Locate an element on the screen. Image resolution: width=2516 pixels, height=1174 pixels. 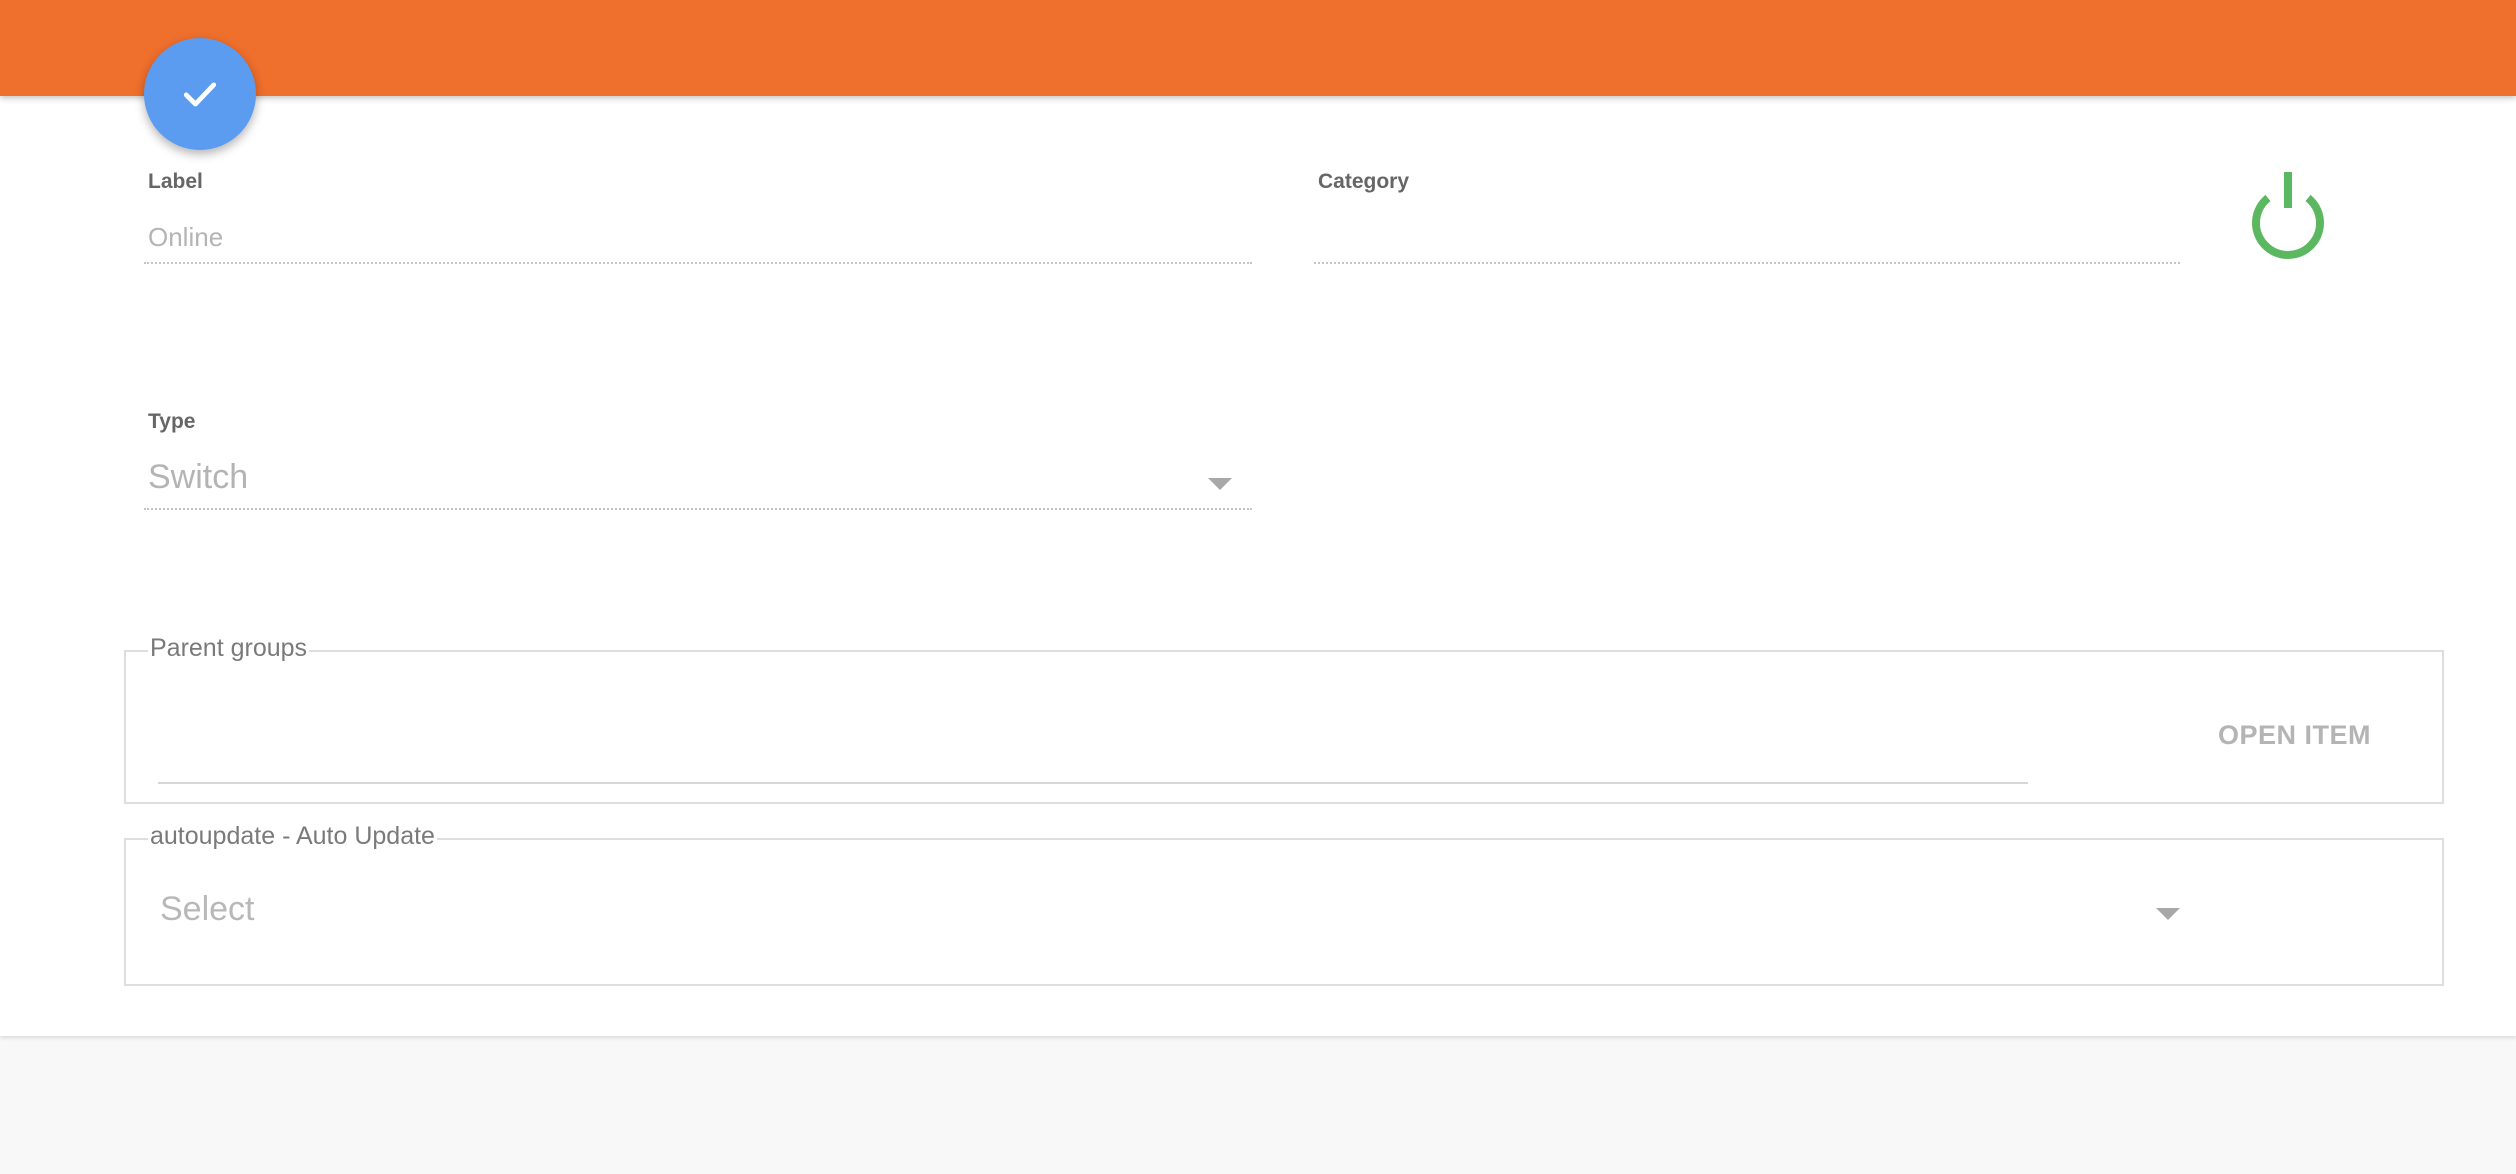
parent-groups-fieldset: Parent groups OPEN ITEM is located at coordinates (1284, 719).